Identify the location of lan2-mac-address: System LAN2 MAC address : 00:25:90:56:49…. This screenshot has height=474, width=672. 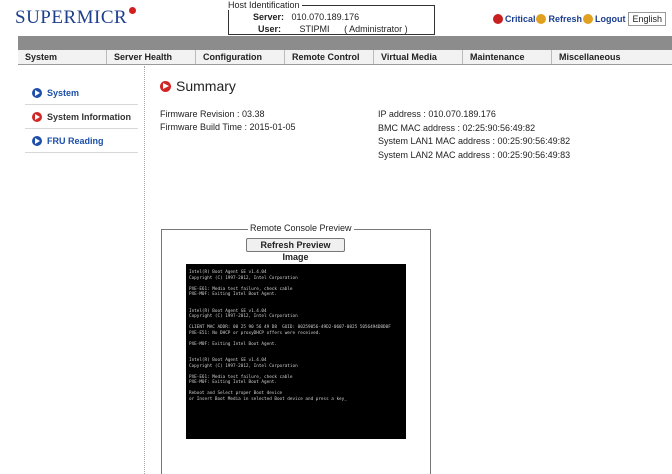
(474, 154).